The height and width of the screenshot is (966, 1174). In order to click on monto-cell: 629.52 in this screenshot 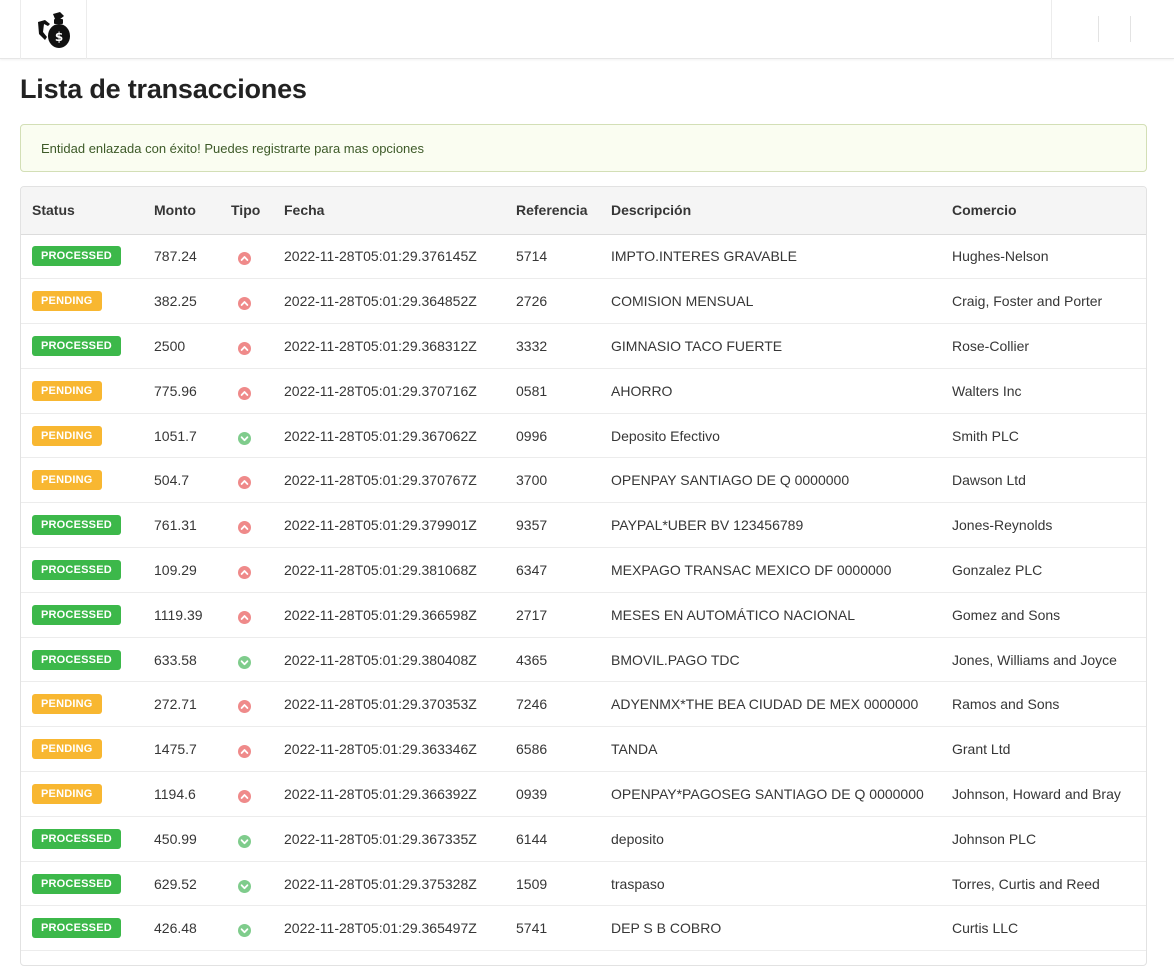, I will do `click(181, 884)`.